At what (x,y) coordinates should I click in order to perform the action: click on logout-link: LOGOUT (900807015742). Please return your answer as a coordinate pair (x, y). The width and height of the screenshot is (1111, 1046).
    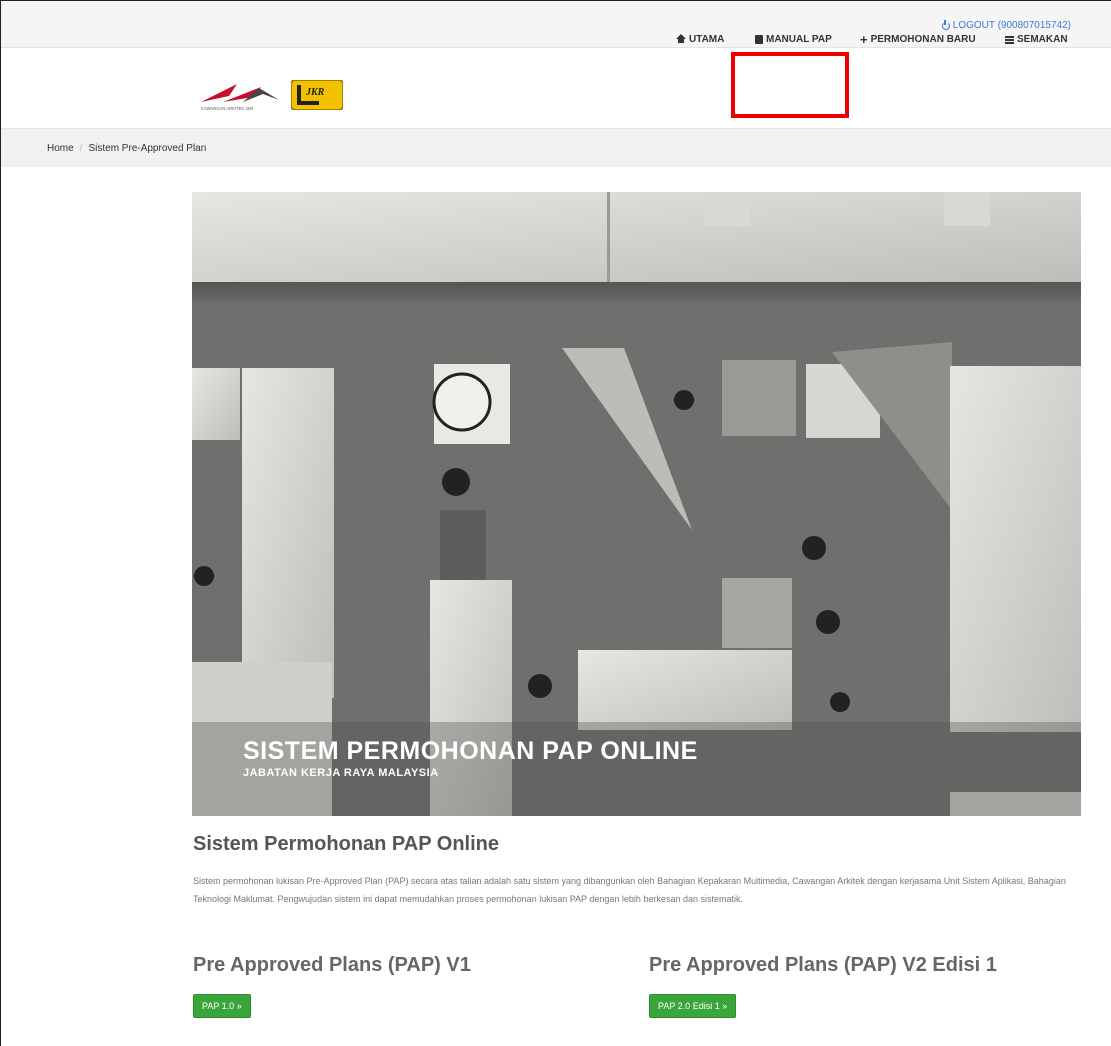
    Looking at the image, I should click on (1006, 25).